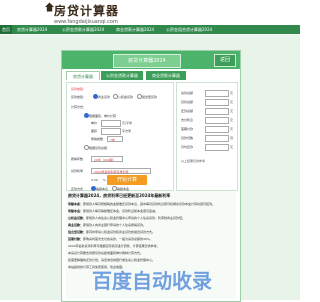 This screenshot has height=302, width=320. What do you see at coordinates (76, 204) in the screenshot?
I see `article-term: 等额本息：` at bounding box center [76, 204].